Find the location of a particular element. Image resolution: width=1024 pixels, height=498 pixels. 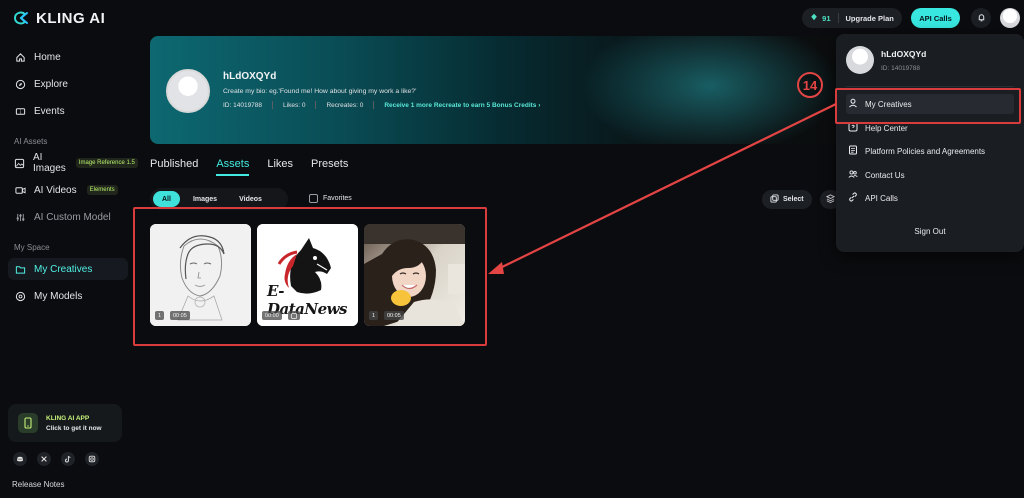

select-label: Select is located at coordinates (793, 199).